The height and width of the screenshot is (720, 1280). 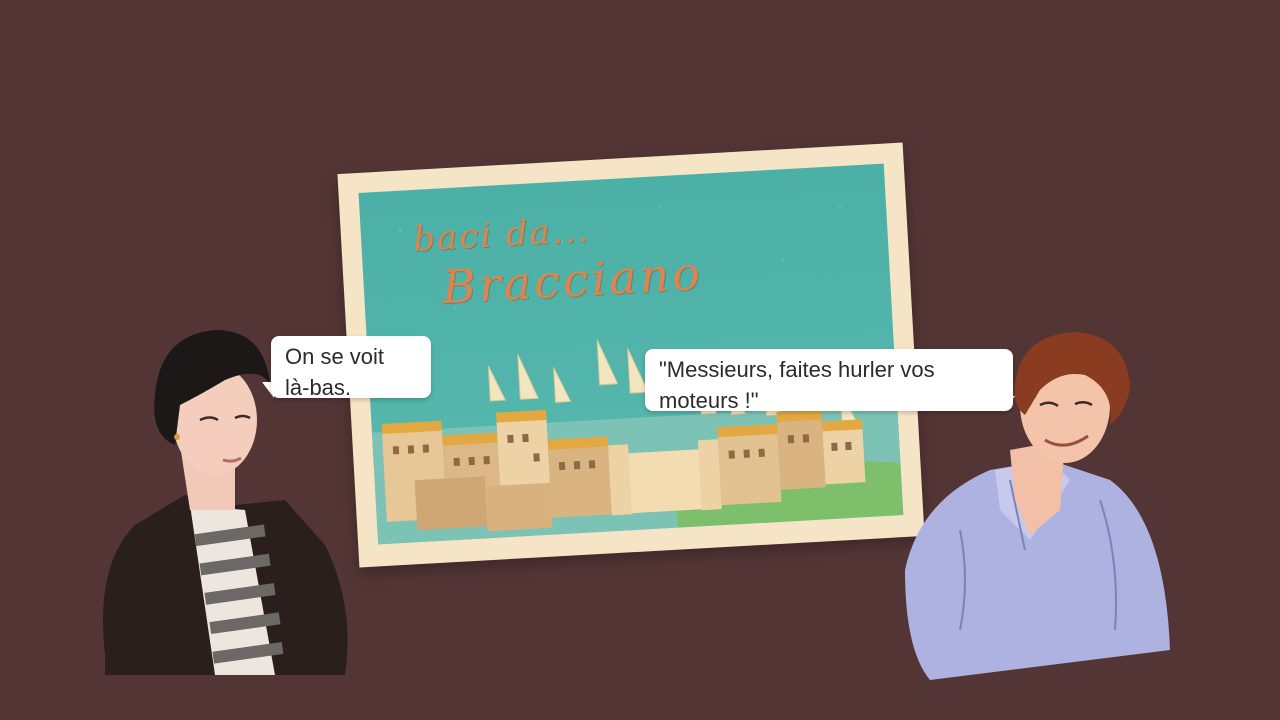 I want to click on right-speech-bubble: "Messieurs, faites hurler vos moteurs !", so click(x=829, y=381).